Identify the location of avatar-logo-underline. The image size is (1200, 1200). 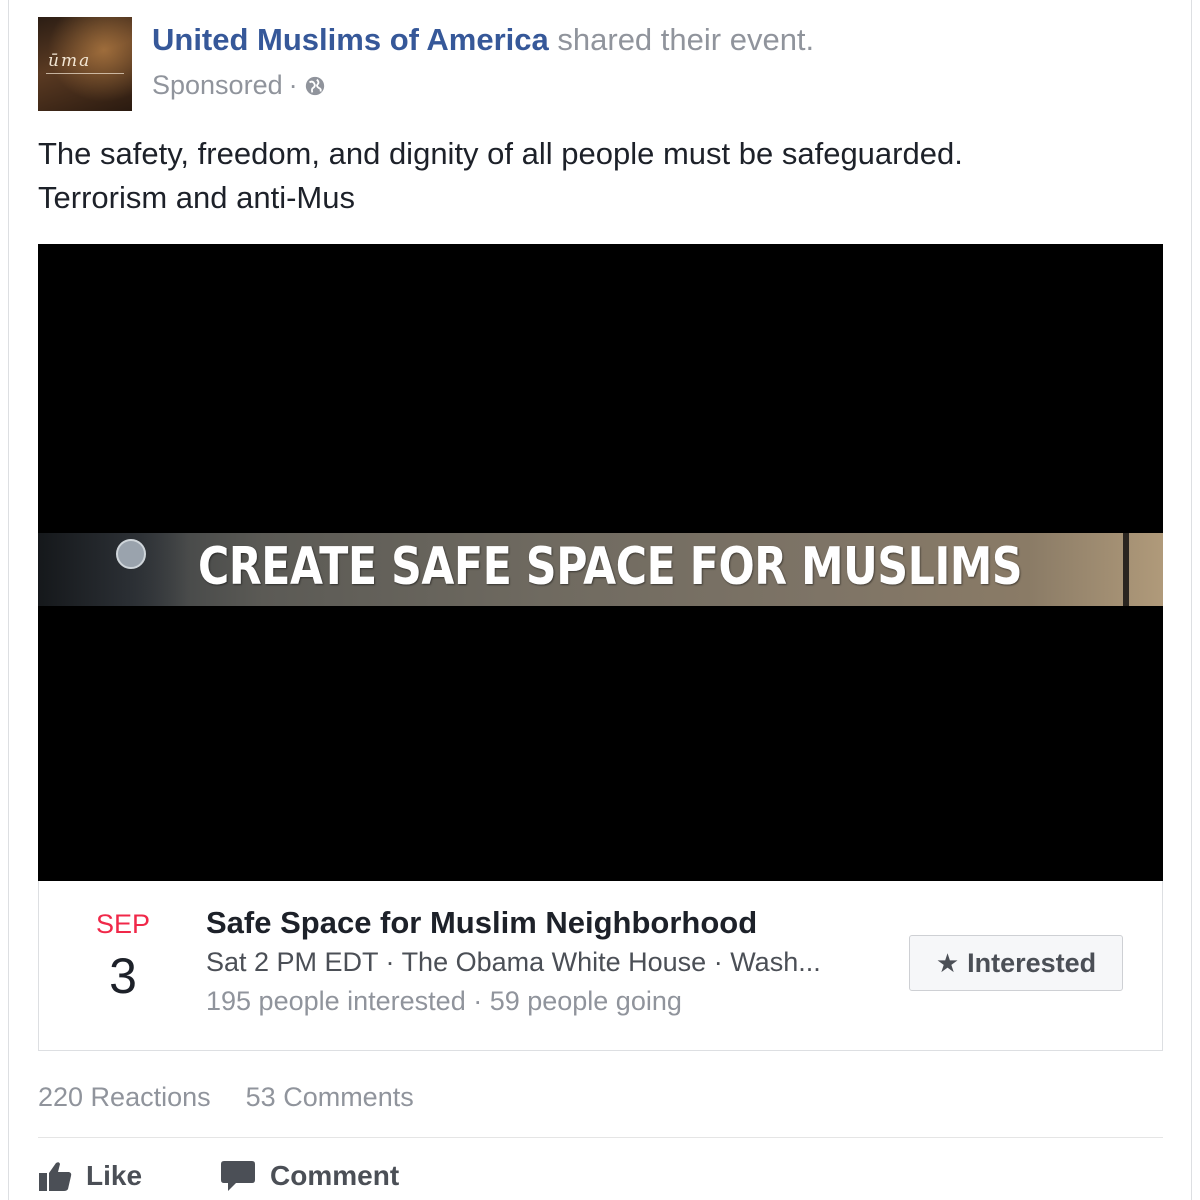
(85, 73).